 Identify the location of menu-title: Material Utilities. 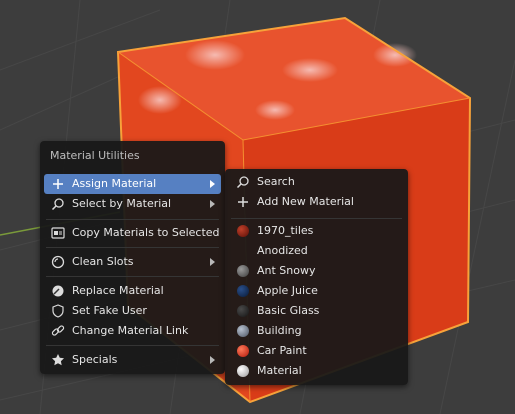
(95, 155).